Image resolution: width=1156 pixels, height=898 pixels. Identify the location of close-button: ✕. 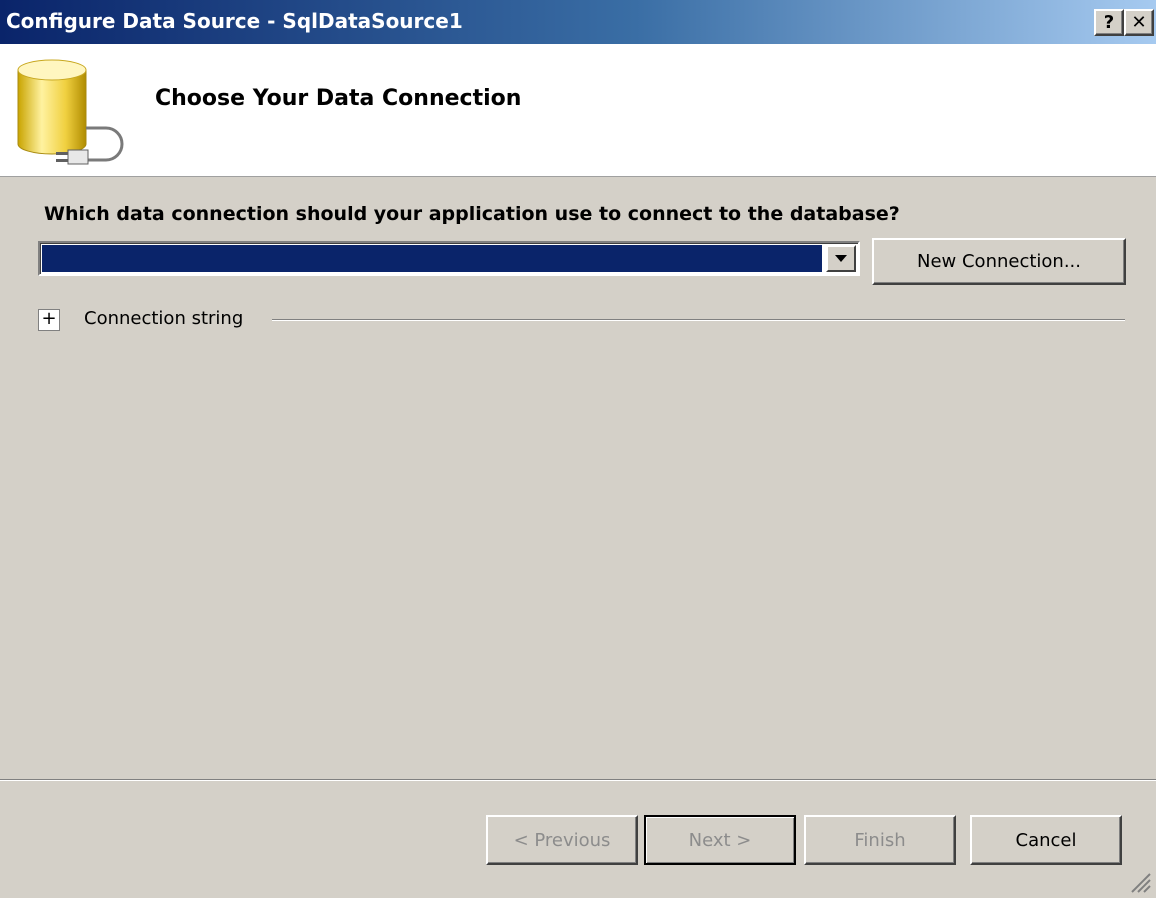
(1139, 22).